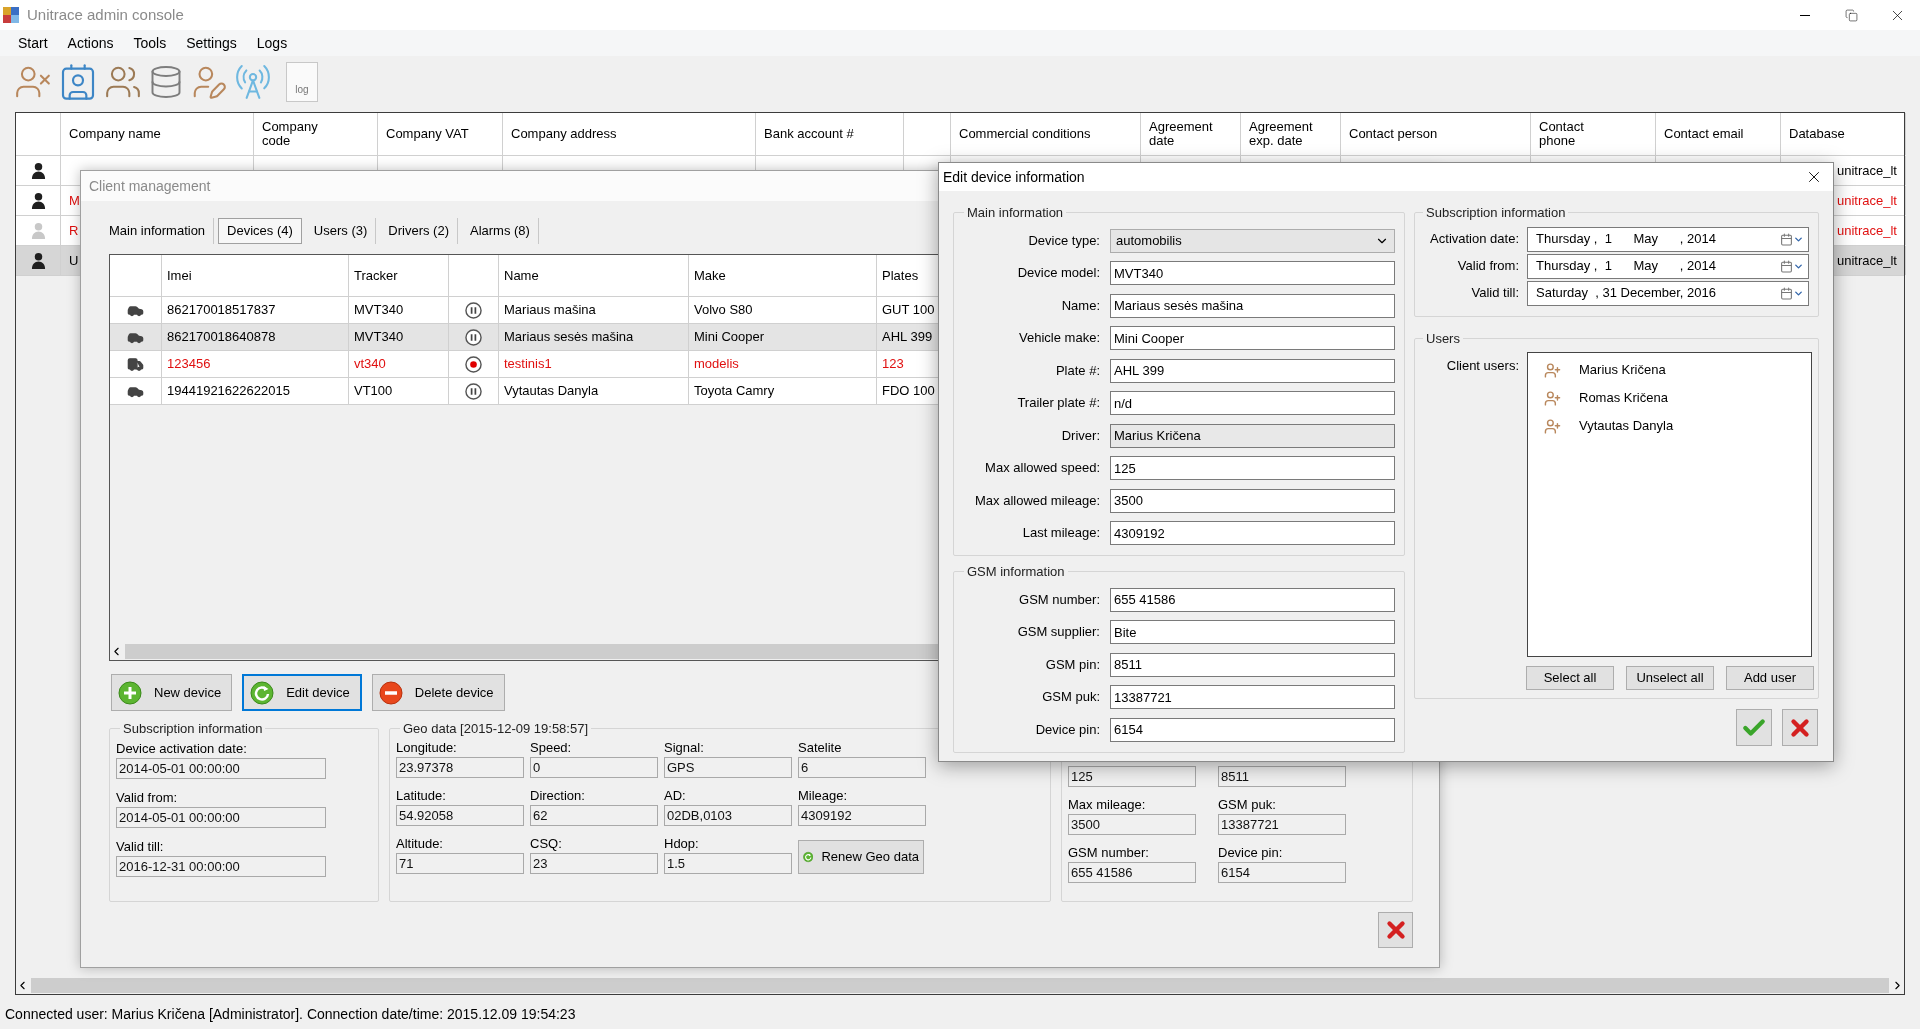 The image size is (1920, 1029). What do you see at coordinates (74, 260) in the screenshot?
I see `table-cell-text: U` at bounding box center [74, 260].